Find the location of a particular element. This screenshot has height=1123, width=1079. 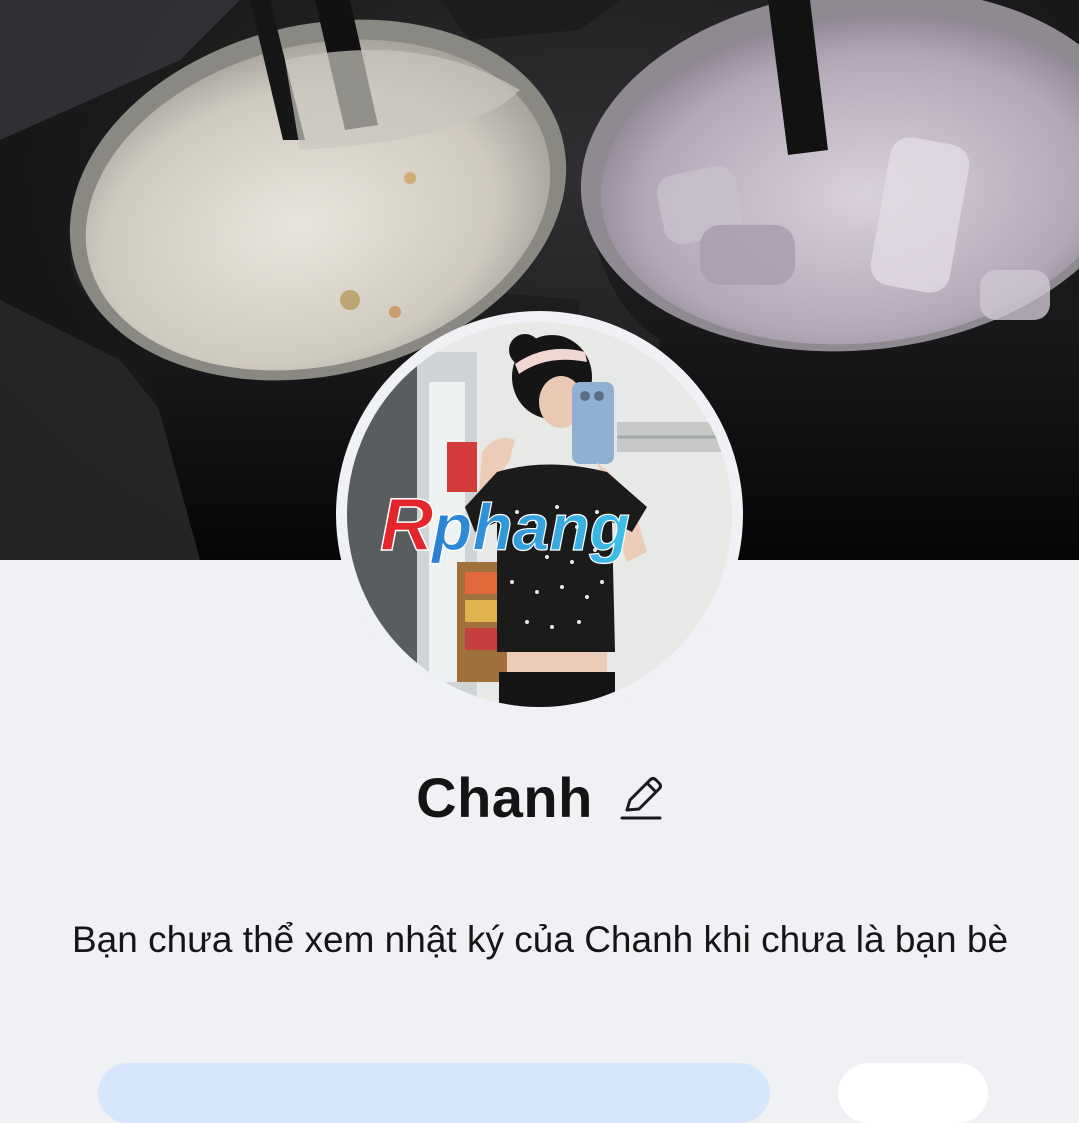

svg-text: phang is located at coordinates (530, 527).